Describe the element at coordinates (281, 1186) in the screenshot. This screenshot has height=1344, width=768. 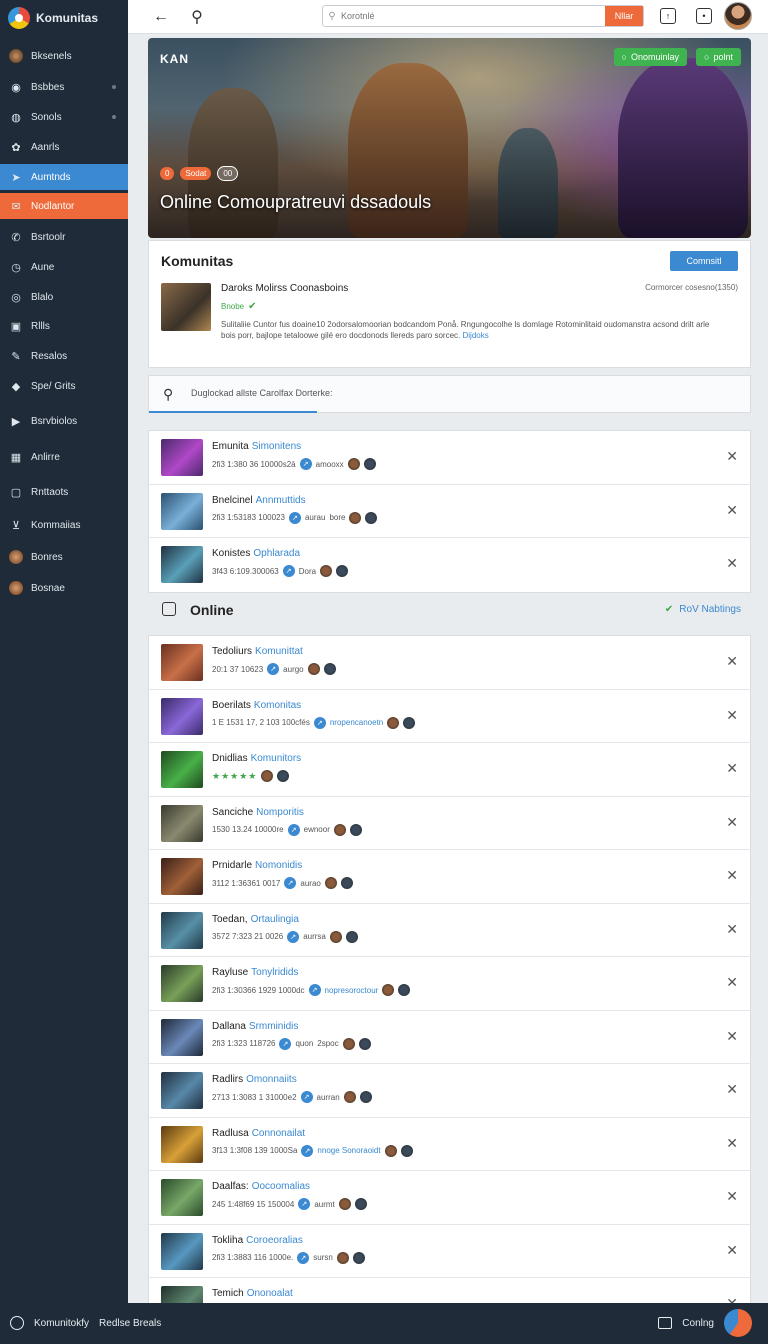
I see `list-item-category: Oocoomalias` at that location.